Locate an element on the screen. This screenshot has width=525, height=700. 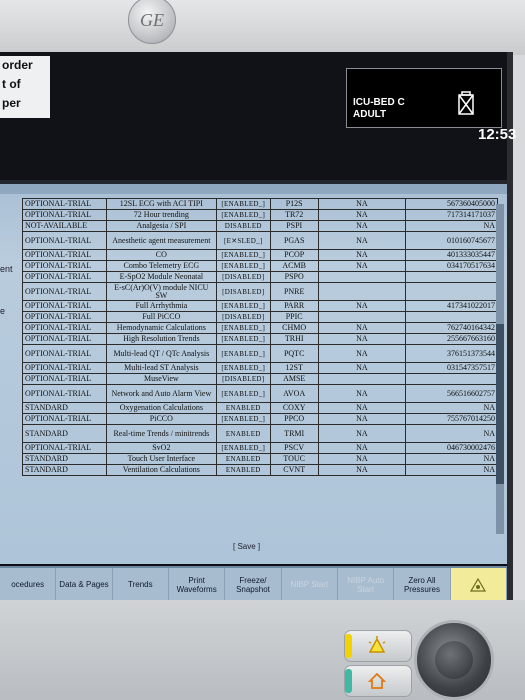
procedures-softkey: ocedures is located at coordinates (28, 584).